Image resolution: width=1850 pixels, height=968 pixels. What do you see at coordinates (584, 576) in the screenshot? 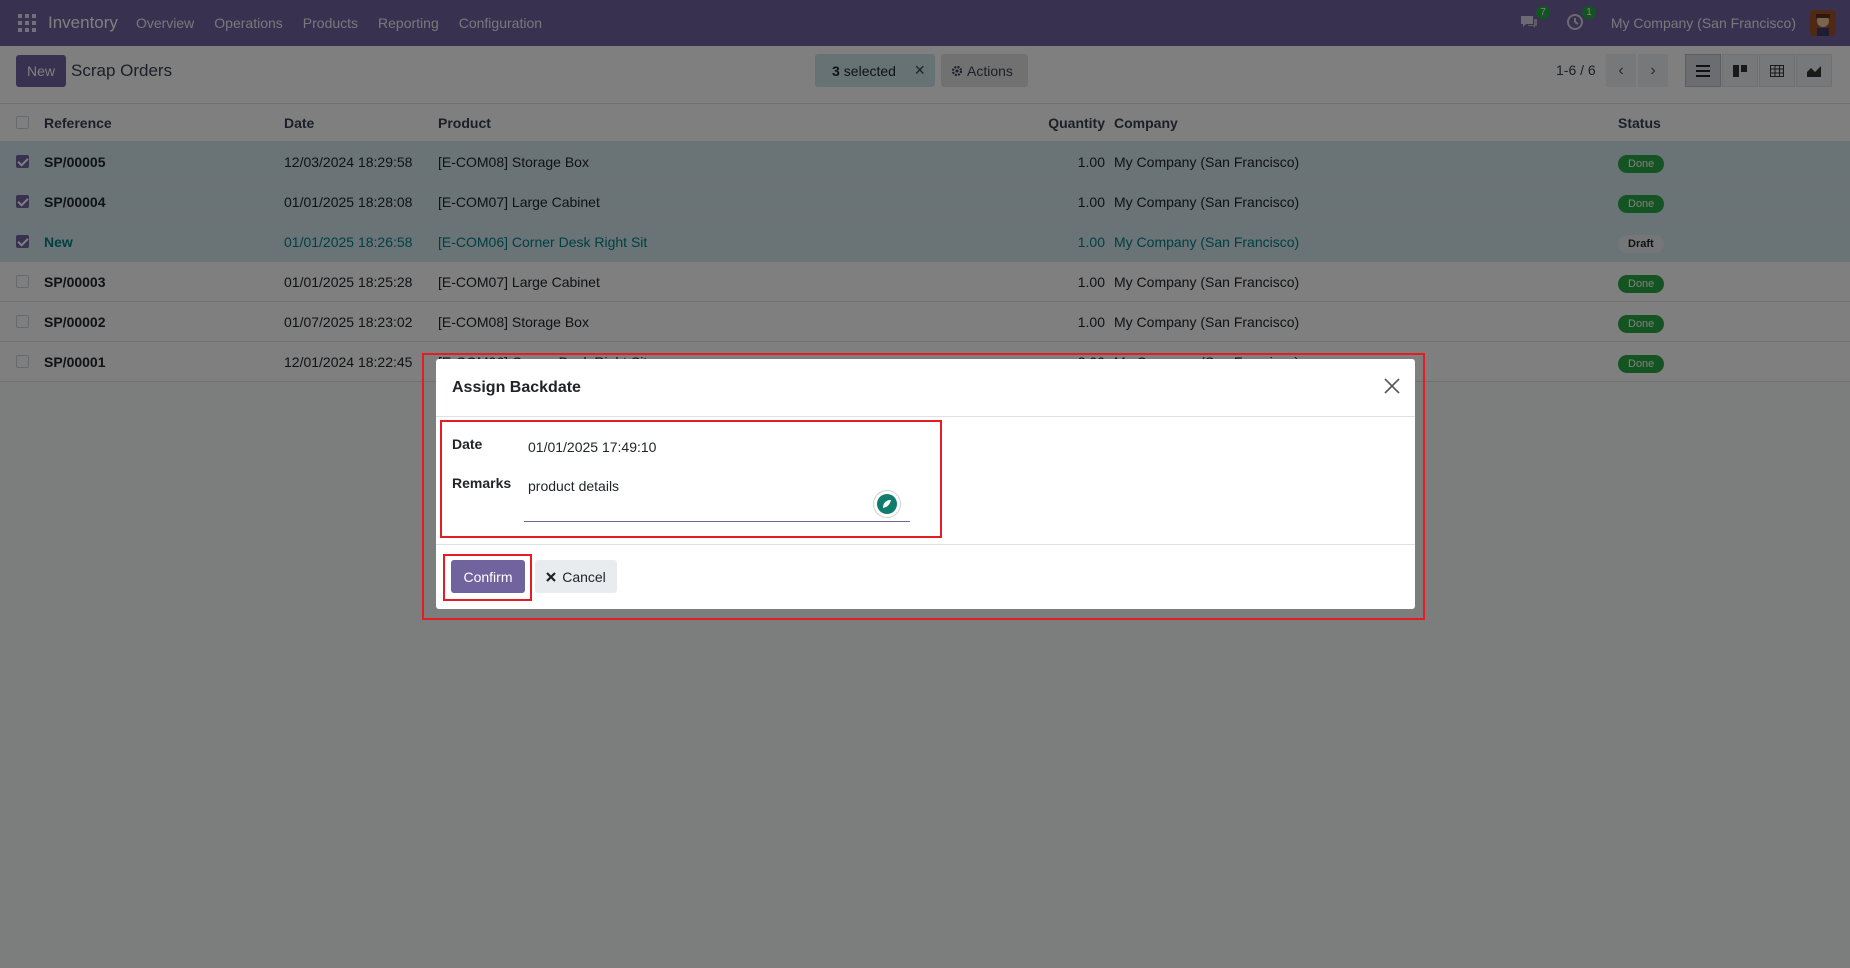
I see `cancel-label: Cancel` at bounding box center [584, 576].